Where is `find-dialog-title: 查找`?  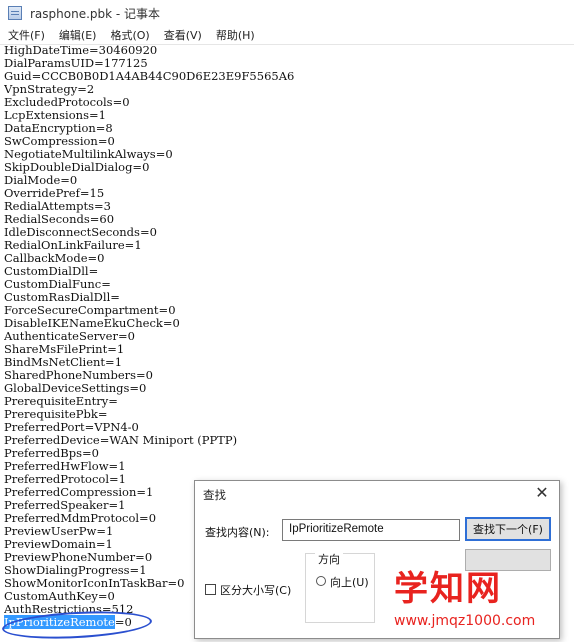 find-dialog-title: 查找 is located at coordinates (214, 495).